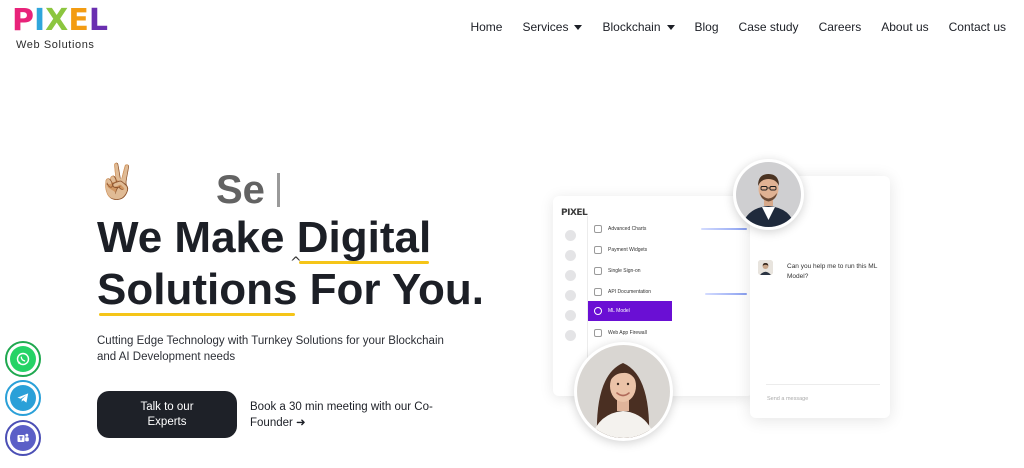 This screenshot has width=1024, height=468. I want to click on logo-letter: E, so click(78, 20).